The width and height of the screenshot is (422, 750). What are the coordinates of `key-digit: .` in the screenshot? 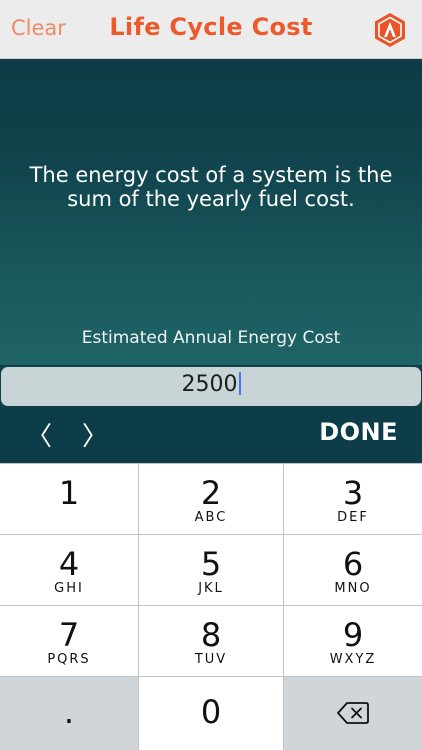 It's located at (69, 712).